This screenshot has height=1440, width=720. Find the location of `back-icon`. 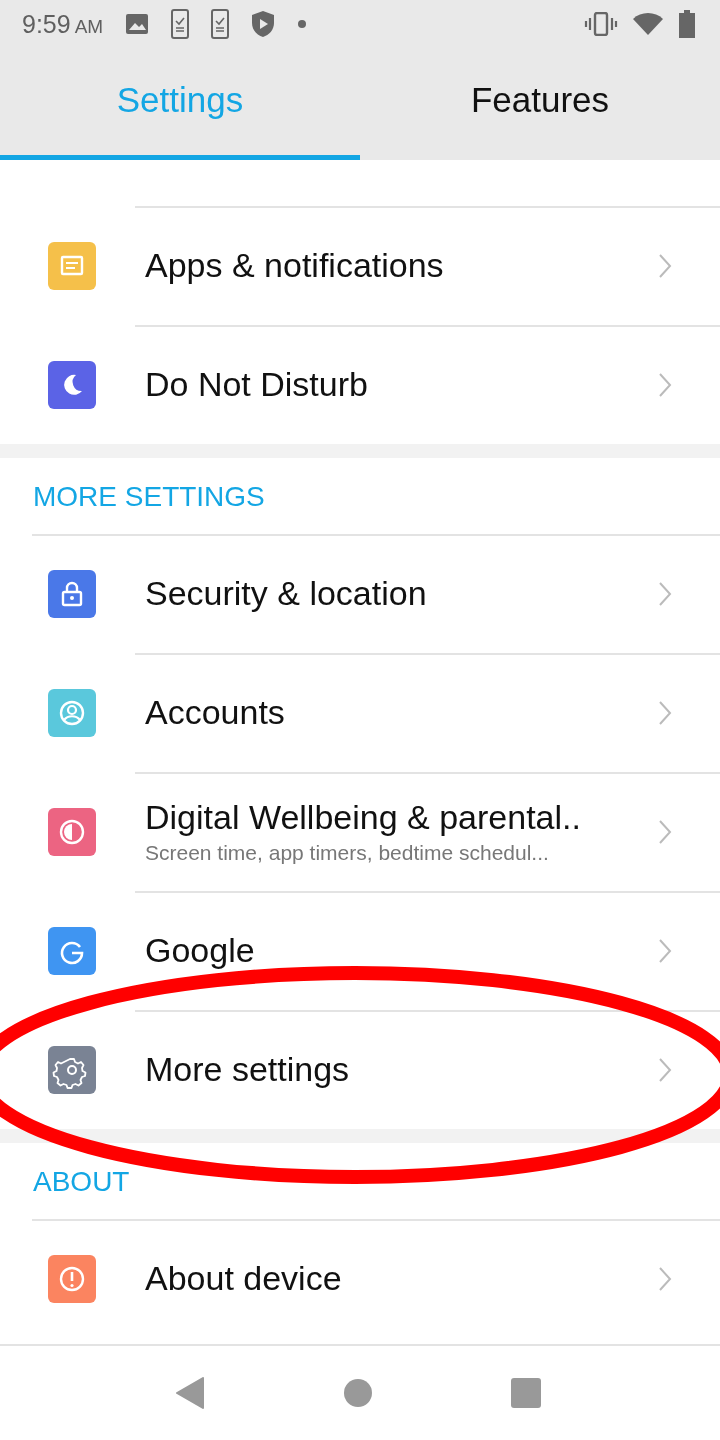

back-icon is located at coordinates (190, 1393).